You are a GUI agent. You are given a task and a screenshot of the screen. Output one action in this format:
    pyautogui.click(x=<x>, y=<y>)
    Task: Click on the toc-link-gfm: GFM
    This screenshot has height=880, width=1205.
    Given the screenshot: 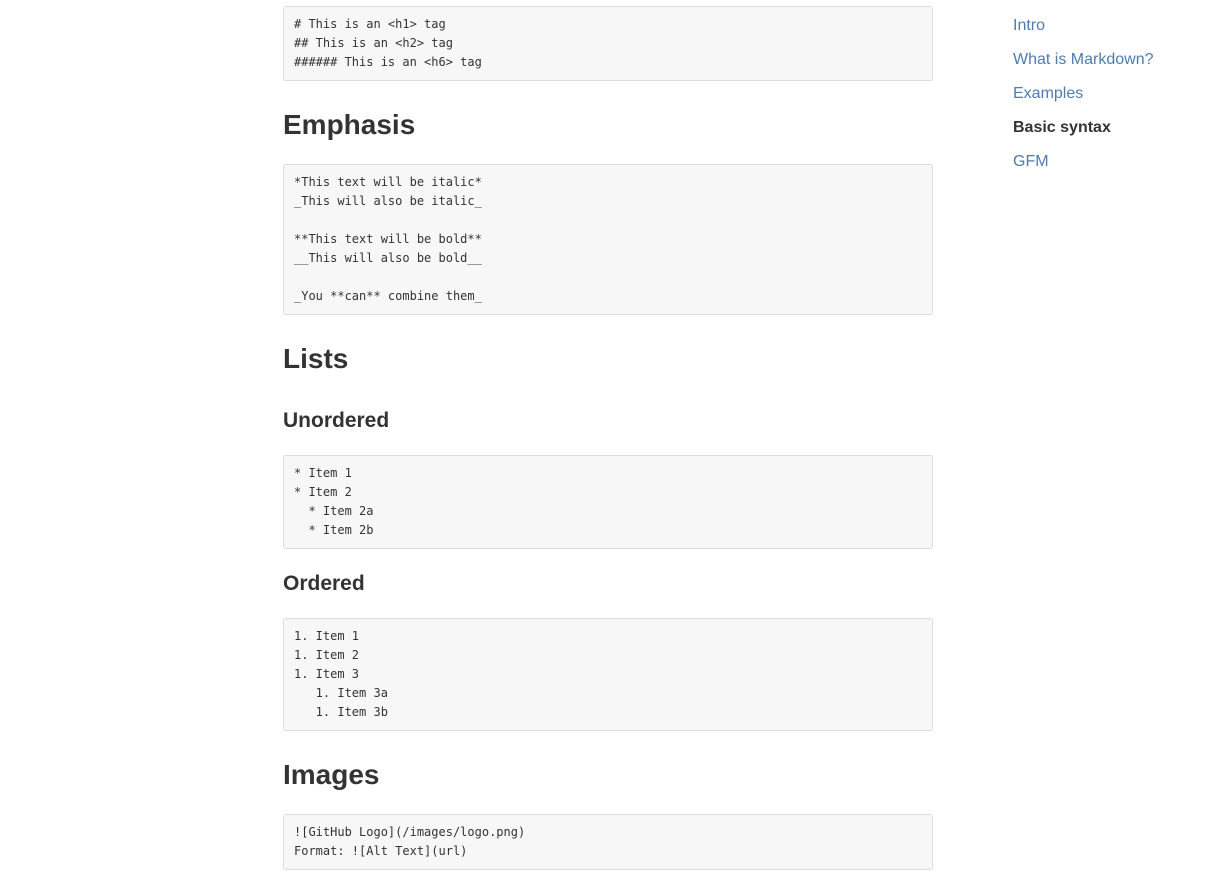 What is the action you would take?
    pyautogui.click(x=1103, y=167)
    